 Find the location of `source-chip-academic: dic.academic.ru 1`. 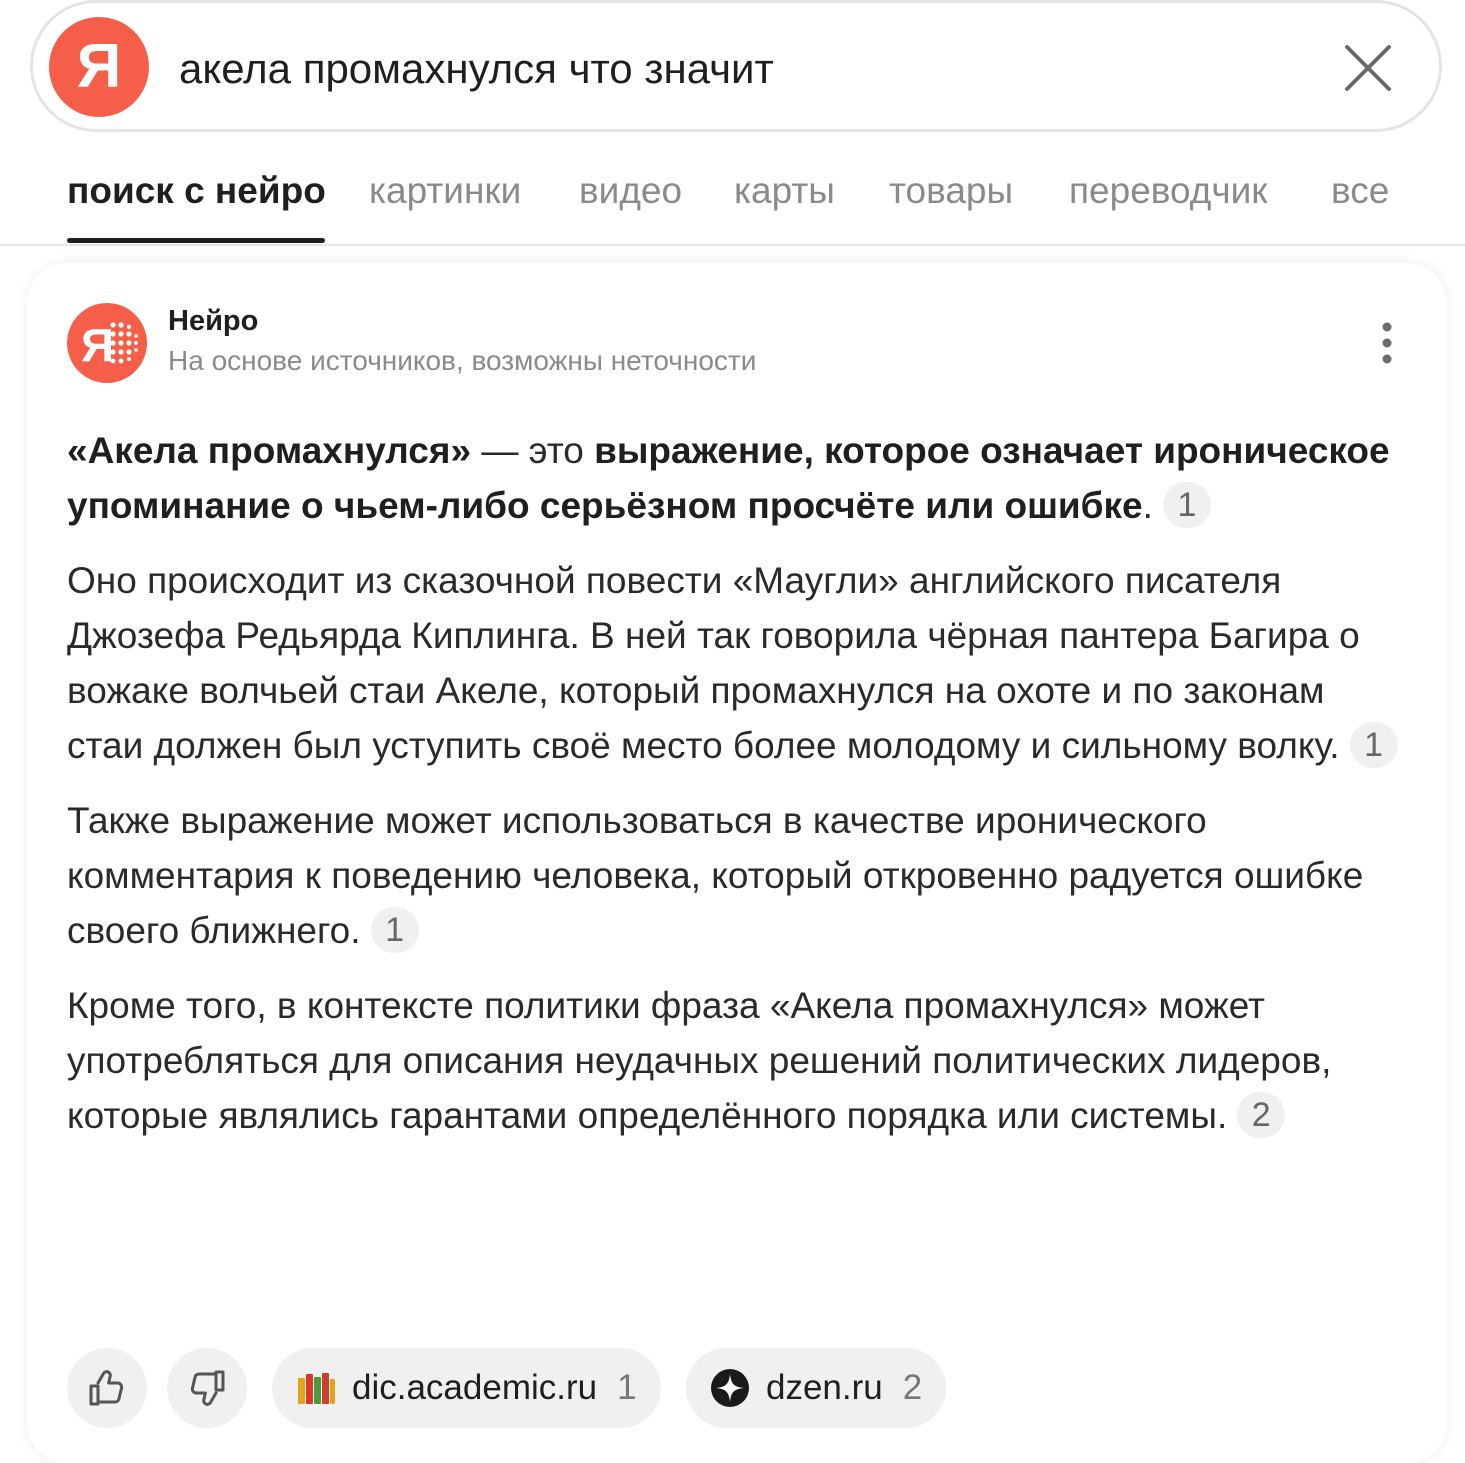

source-chip-academic: dic.academic.ru 1 is located at coordinates (466, 1388).